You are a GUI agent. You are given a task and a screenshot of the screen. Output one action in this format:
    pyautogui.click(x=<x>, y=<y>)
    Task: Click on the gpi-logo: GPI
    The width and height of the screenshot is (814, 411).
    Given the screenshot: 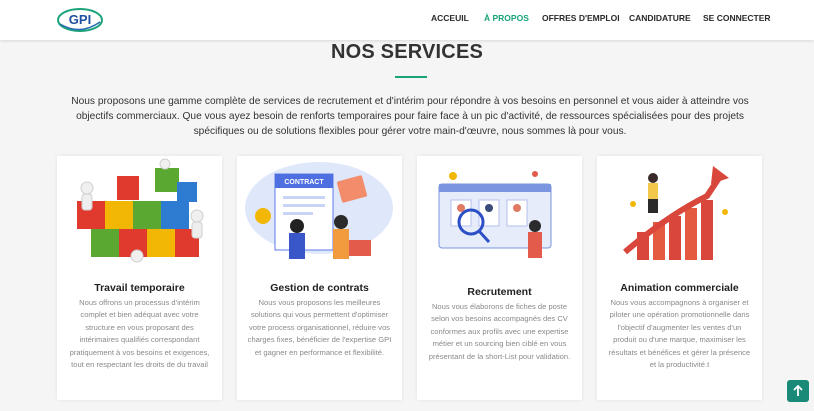 What is the action you would take?
    pyautogui.click(x=80, y=20)
    